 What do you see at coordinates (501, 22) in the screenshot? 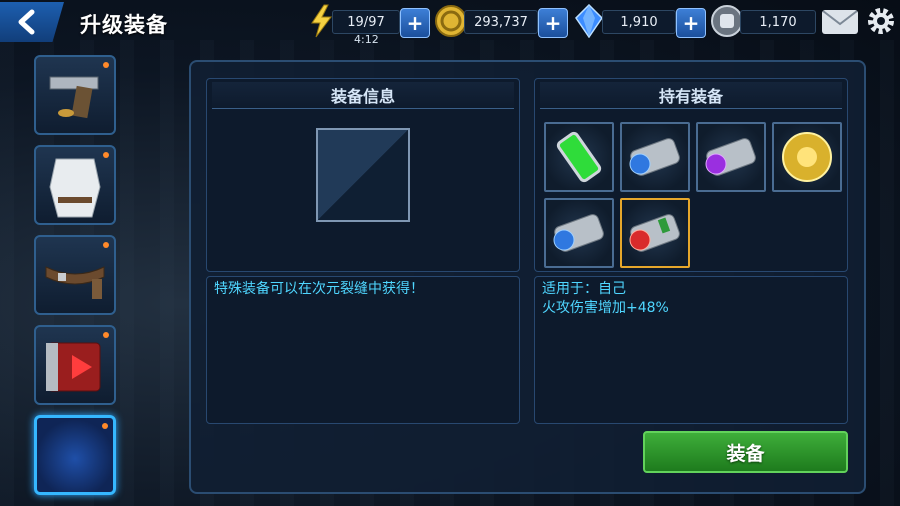
I see `gold-value: 293,737` at bounding box center [501, 22].